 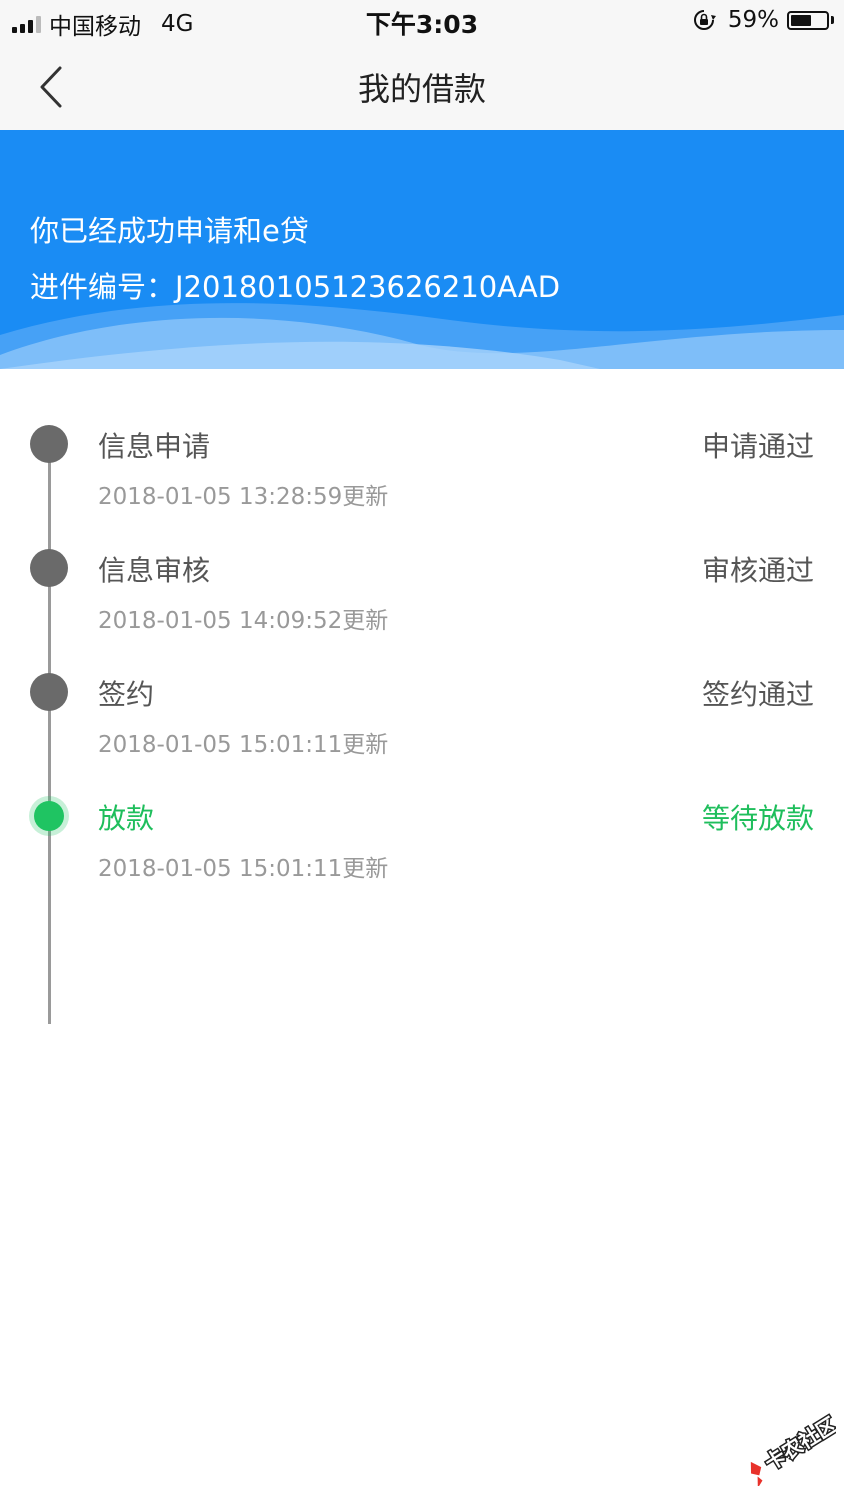 What do you see at coordinates (243, 869) in the screenshot?
I see `step-time: 2018-01-05 15:01:11更新` at bounding box center [243, 869].